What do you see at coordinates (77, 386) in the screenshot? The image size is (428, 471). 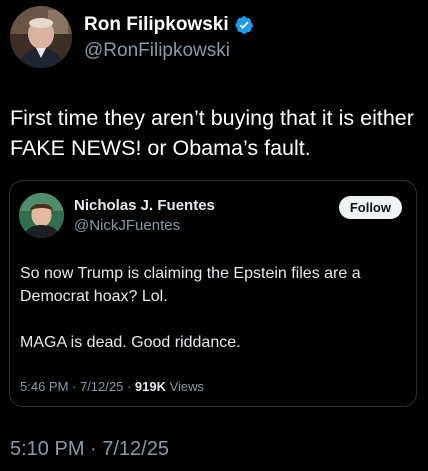 I see `quoted-post-time: 5:46 PM · 7/12/25 ·` at bounding box center [77, 386].